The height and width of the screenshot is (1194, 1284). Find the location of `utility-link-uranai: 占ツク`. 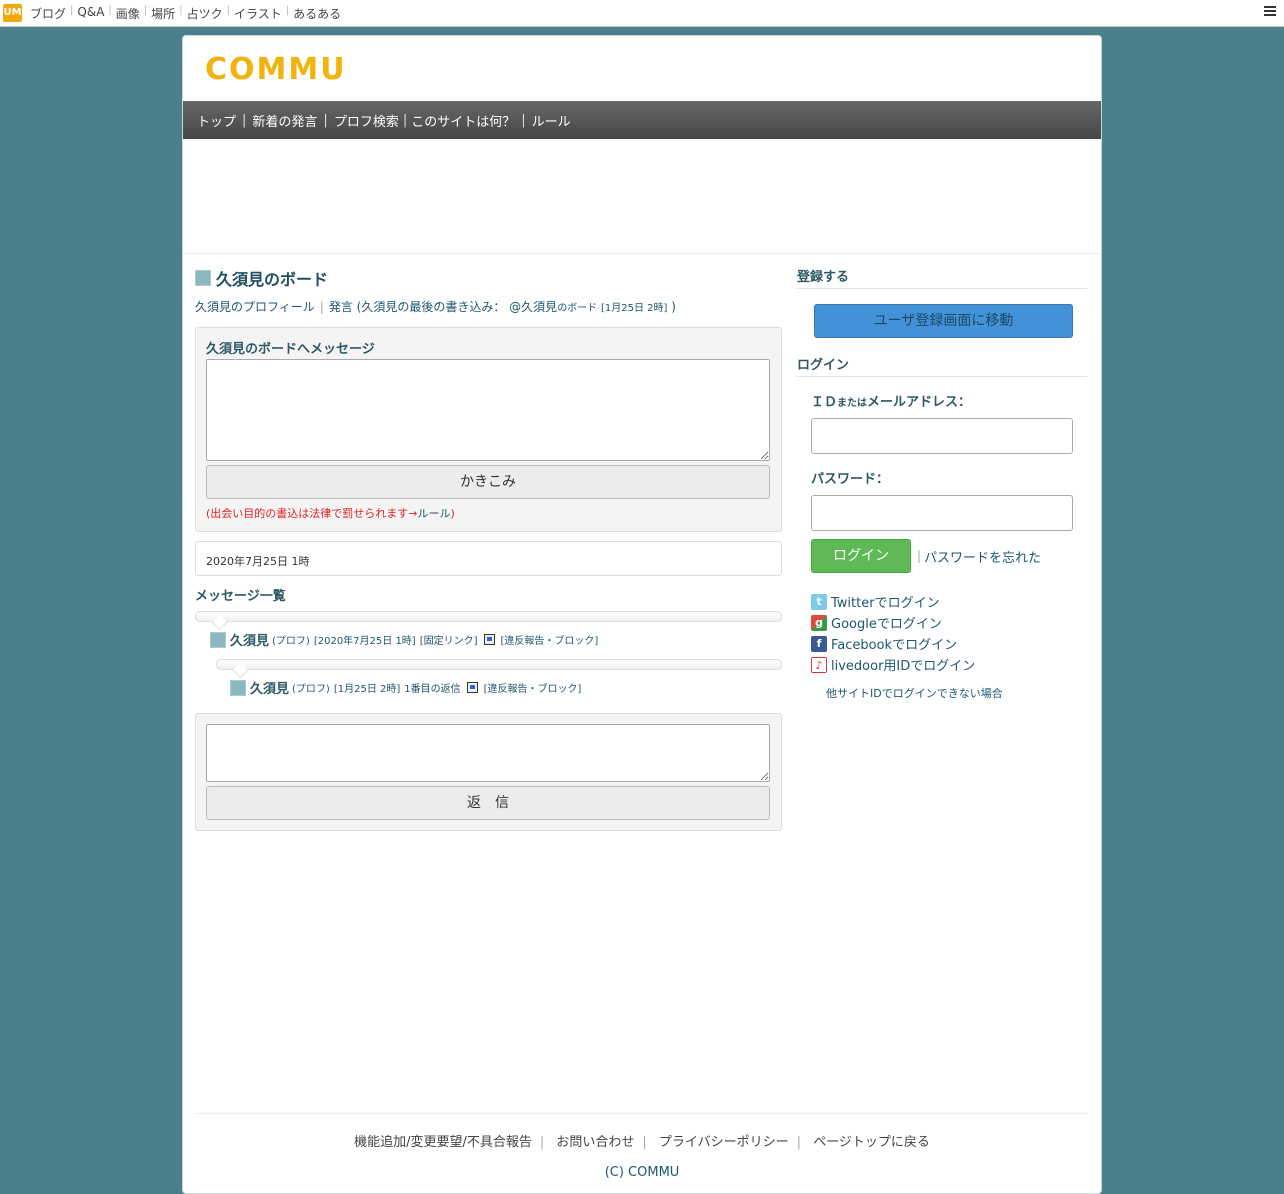

utility-link-uranai: 占ツク is located at coordinates (205, 13).